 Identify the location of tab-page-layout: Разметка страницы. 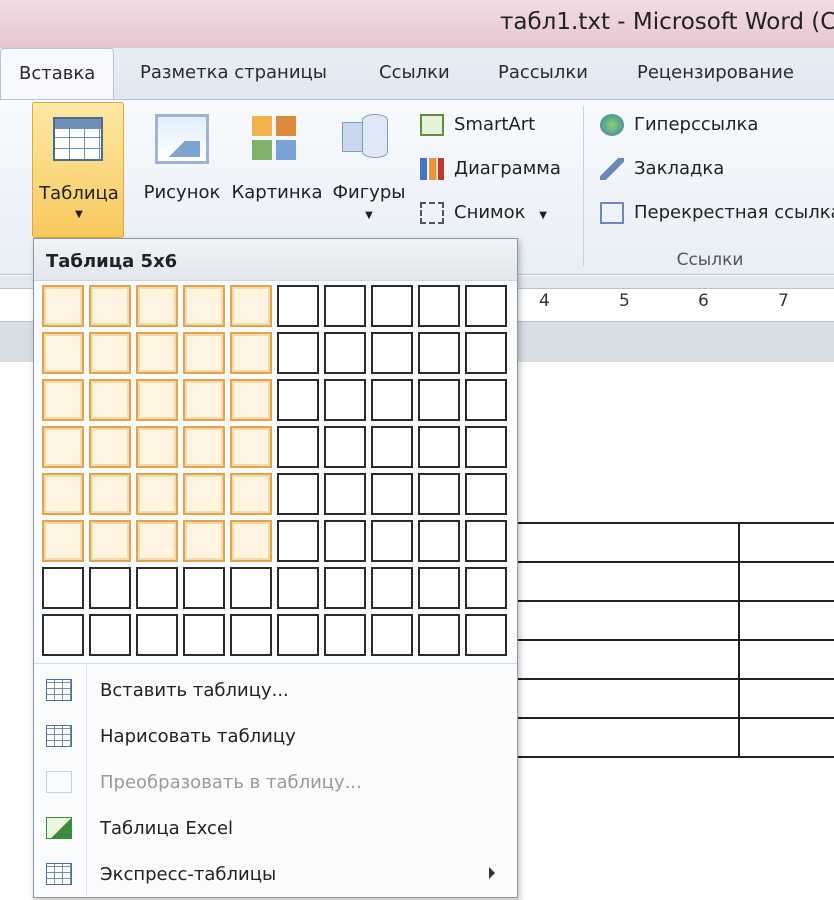
(233, 74).